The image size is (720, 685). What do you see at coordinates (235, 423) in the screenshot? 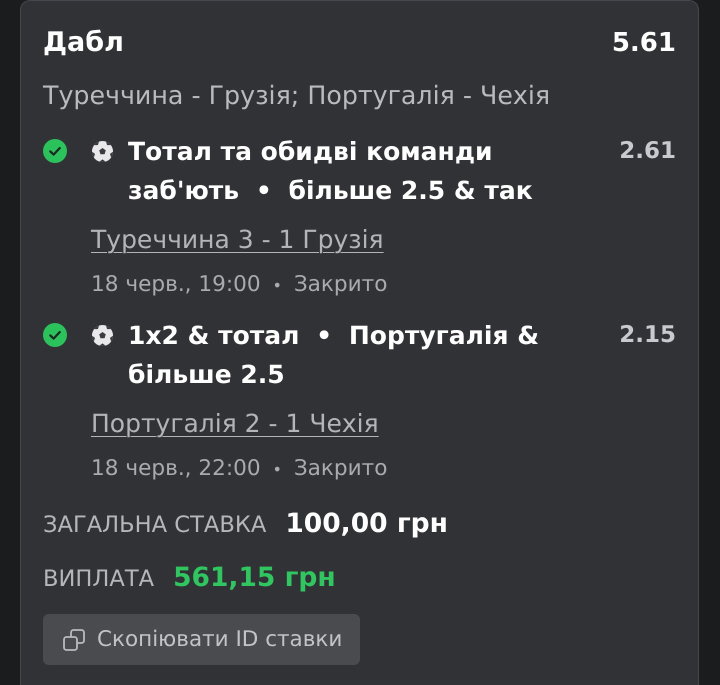
I see `match-score-link: Португалія 2 - 1 Чехія` at bounding box center [235, 423].